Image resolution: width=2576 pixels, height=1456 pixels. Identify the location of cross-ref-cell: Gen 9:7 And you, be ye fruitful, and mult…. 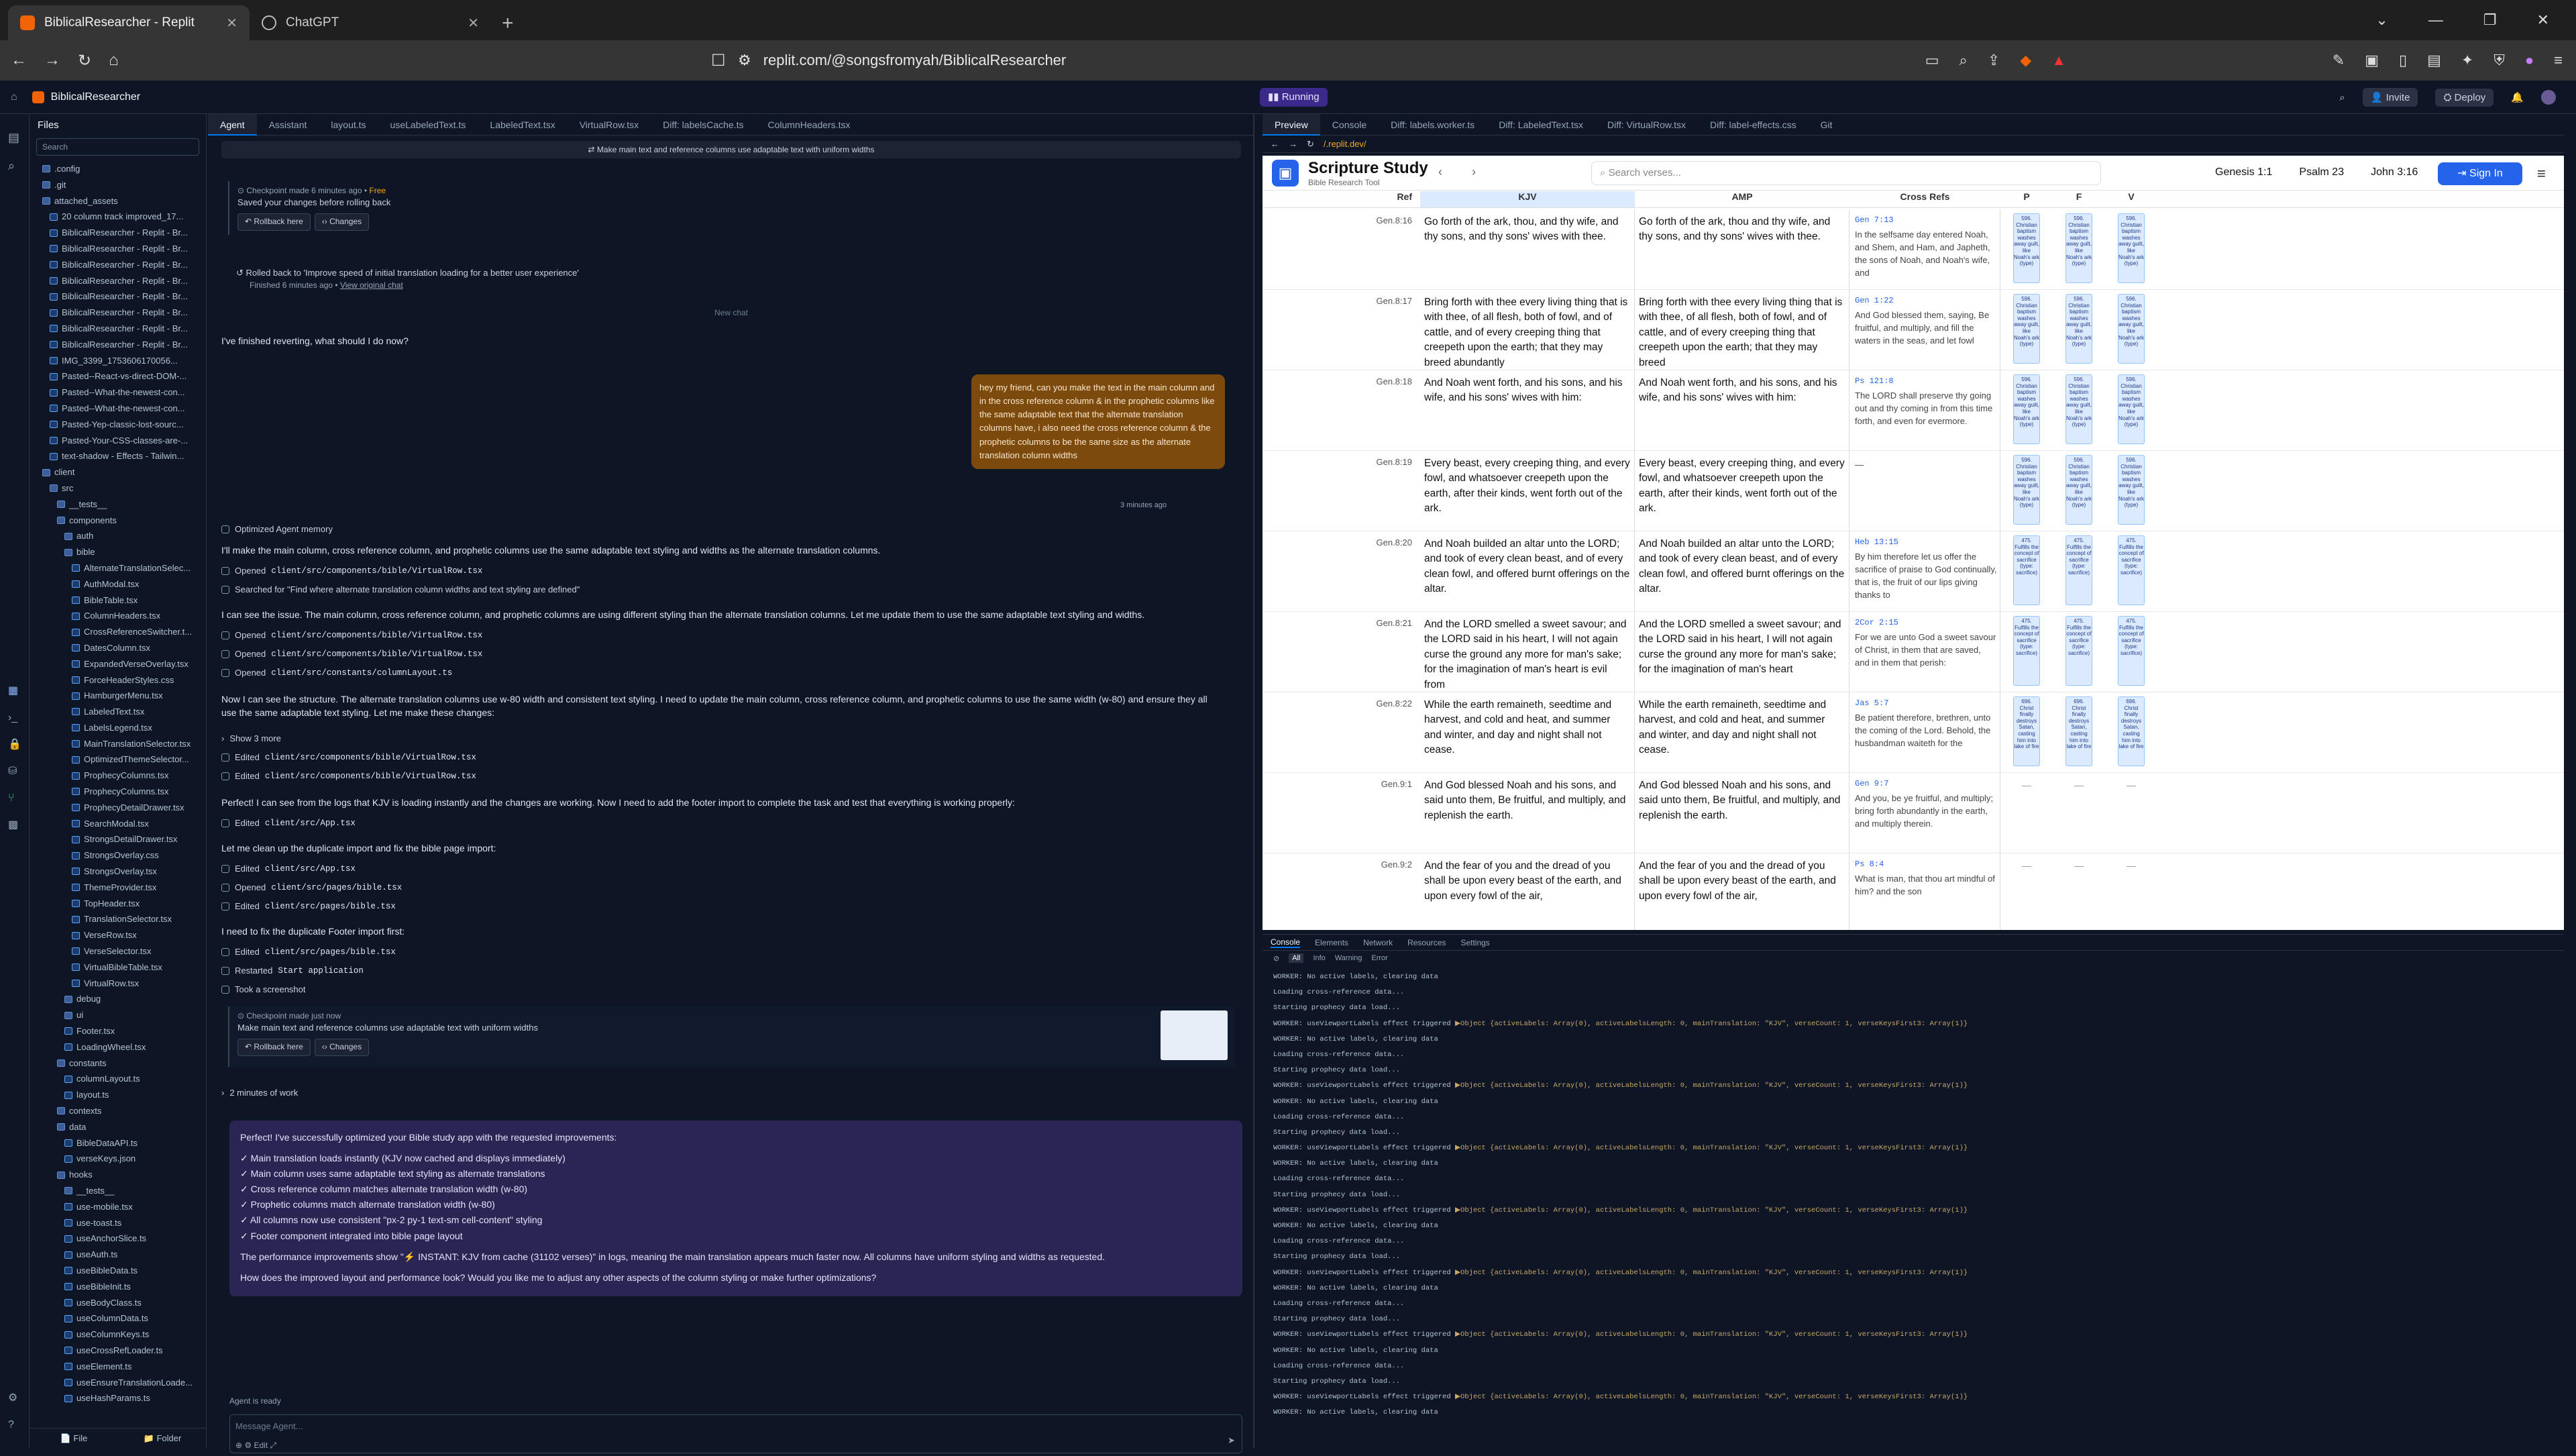
(1924, 813).